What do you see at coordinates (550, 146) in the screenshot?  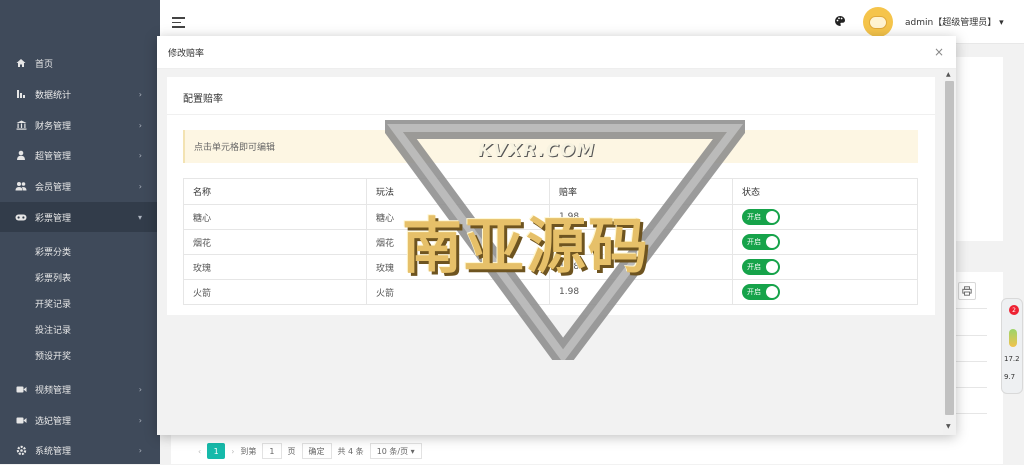 I see `edit-hint-notice: 点击单元格即可编辑` at bounding box center [550, 146].